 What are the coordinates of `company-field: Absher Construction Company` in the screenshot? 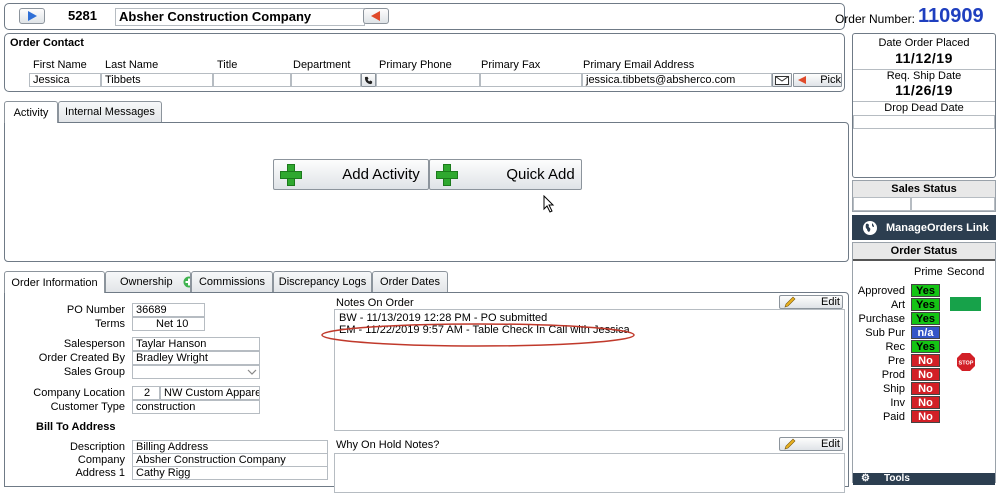 It's located at (230, 460).